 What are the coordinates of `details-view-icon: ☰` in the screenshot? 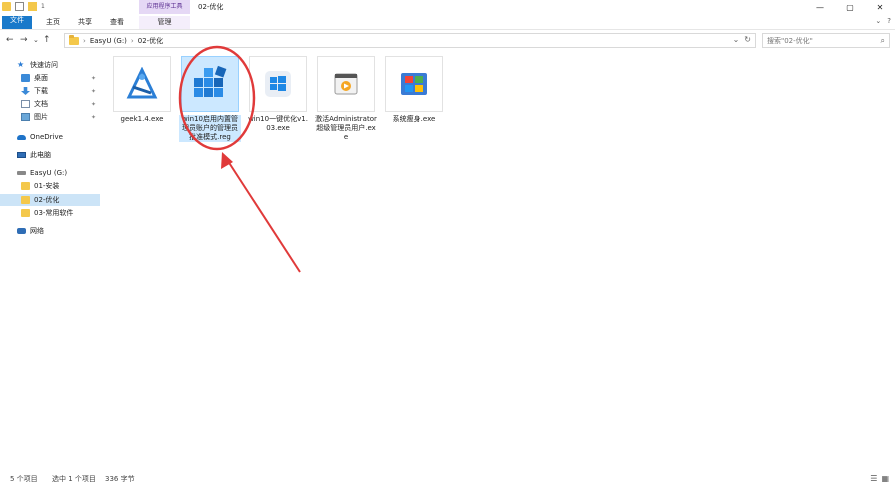 It's located at (873, 479).